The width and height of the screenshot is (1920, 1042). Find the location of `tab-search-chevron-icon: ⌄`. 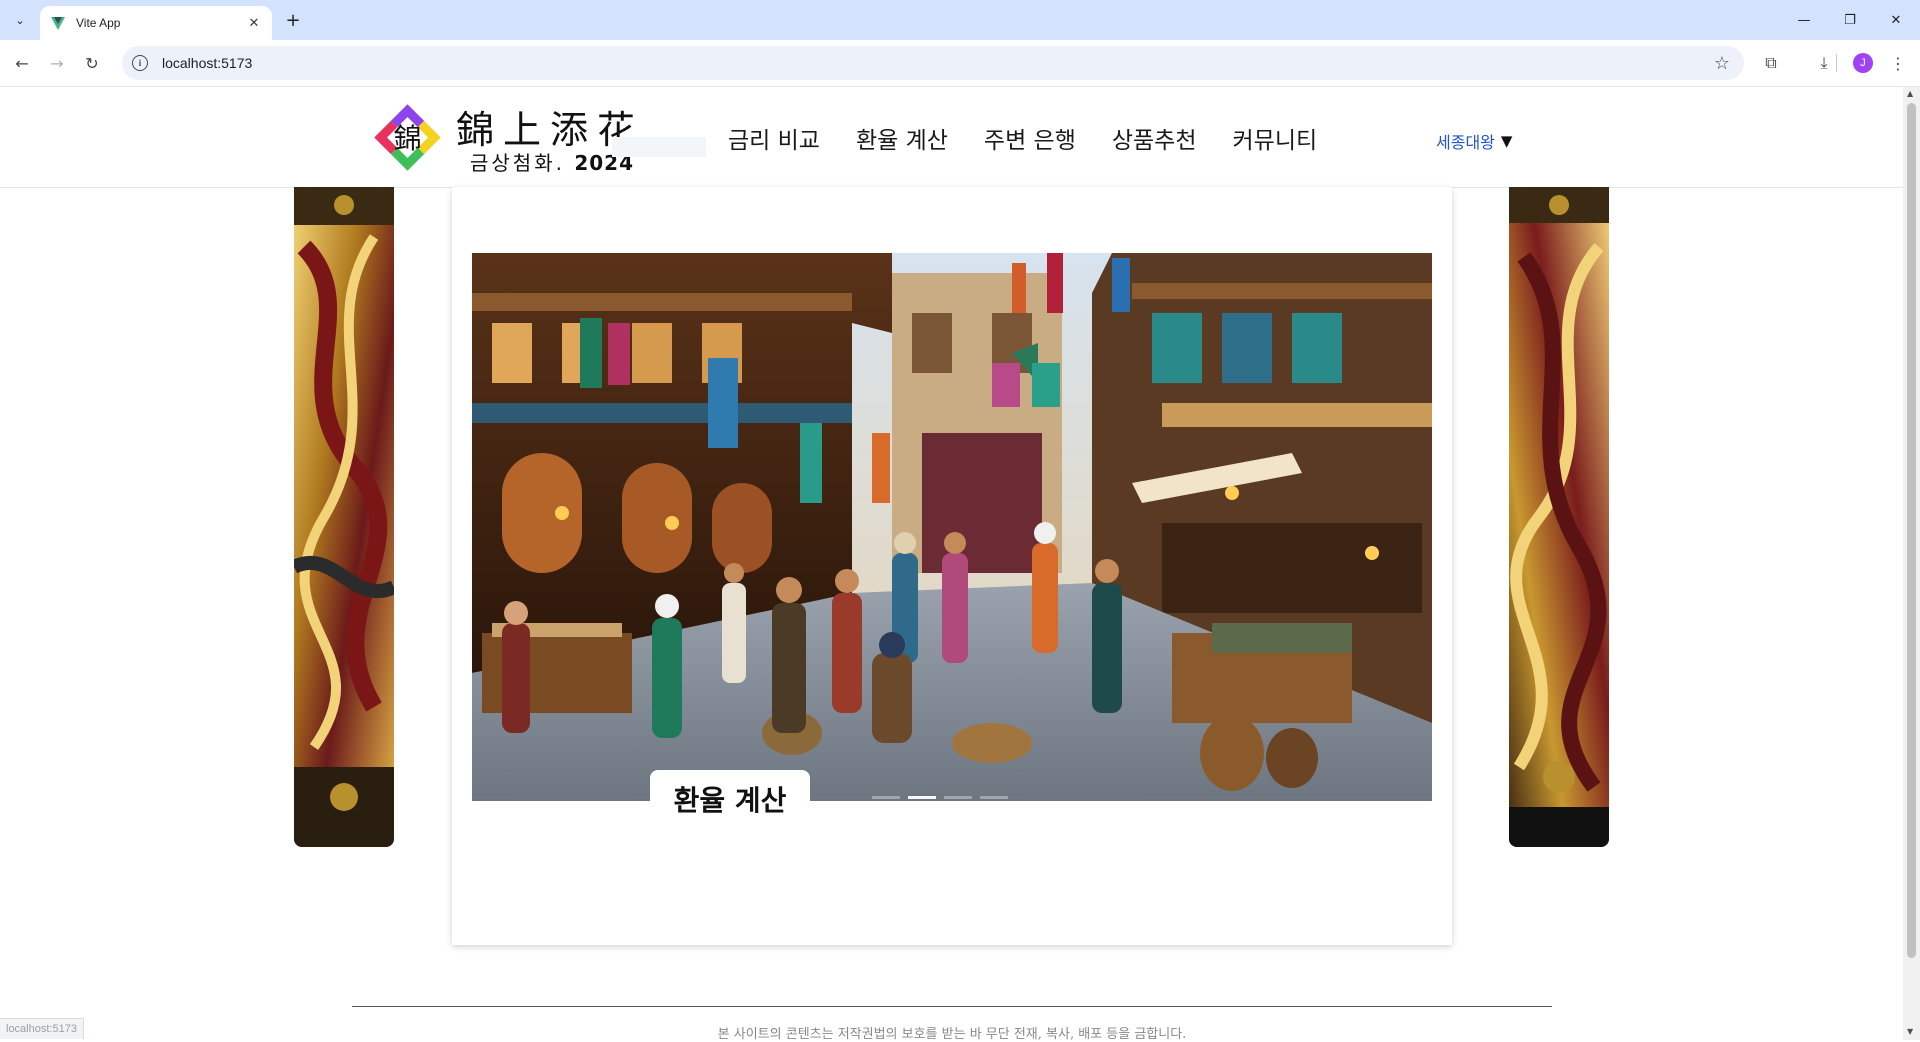

tab-search-chevron-icon: ⌄ is located at coordinates (20, 20).